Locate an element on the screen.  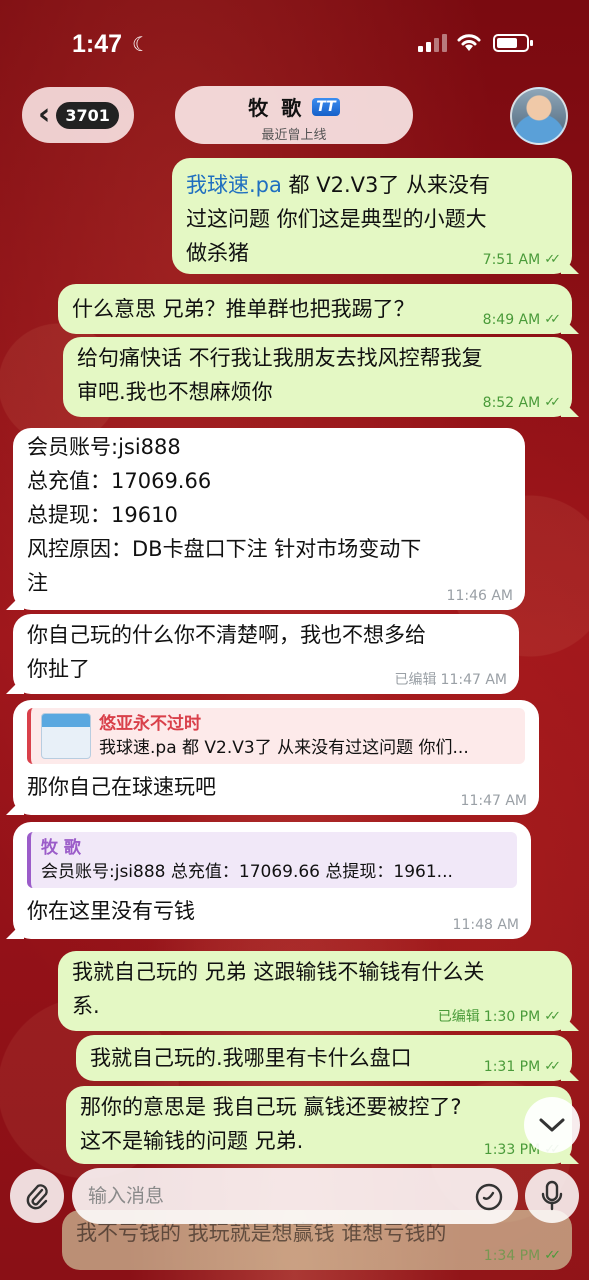
last-seen-status: 最近曾上线 is located at coordinates (294, 135).